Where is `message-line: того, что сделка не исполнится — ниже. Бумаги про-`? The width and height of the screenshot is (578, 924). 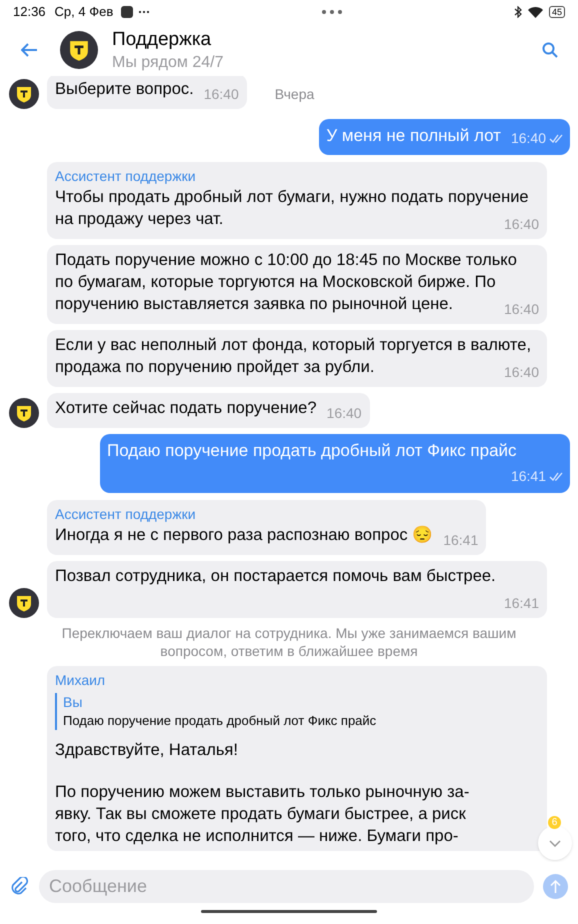
message-line: того, что сделка не исполнится — ниже. Бумаги про- is located at coordinates (257, 836).